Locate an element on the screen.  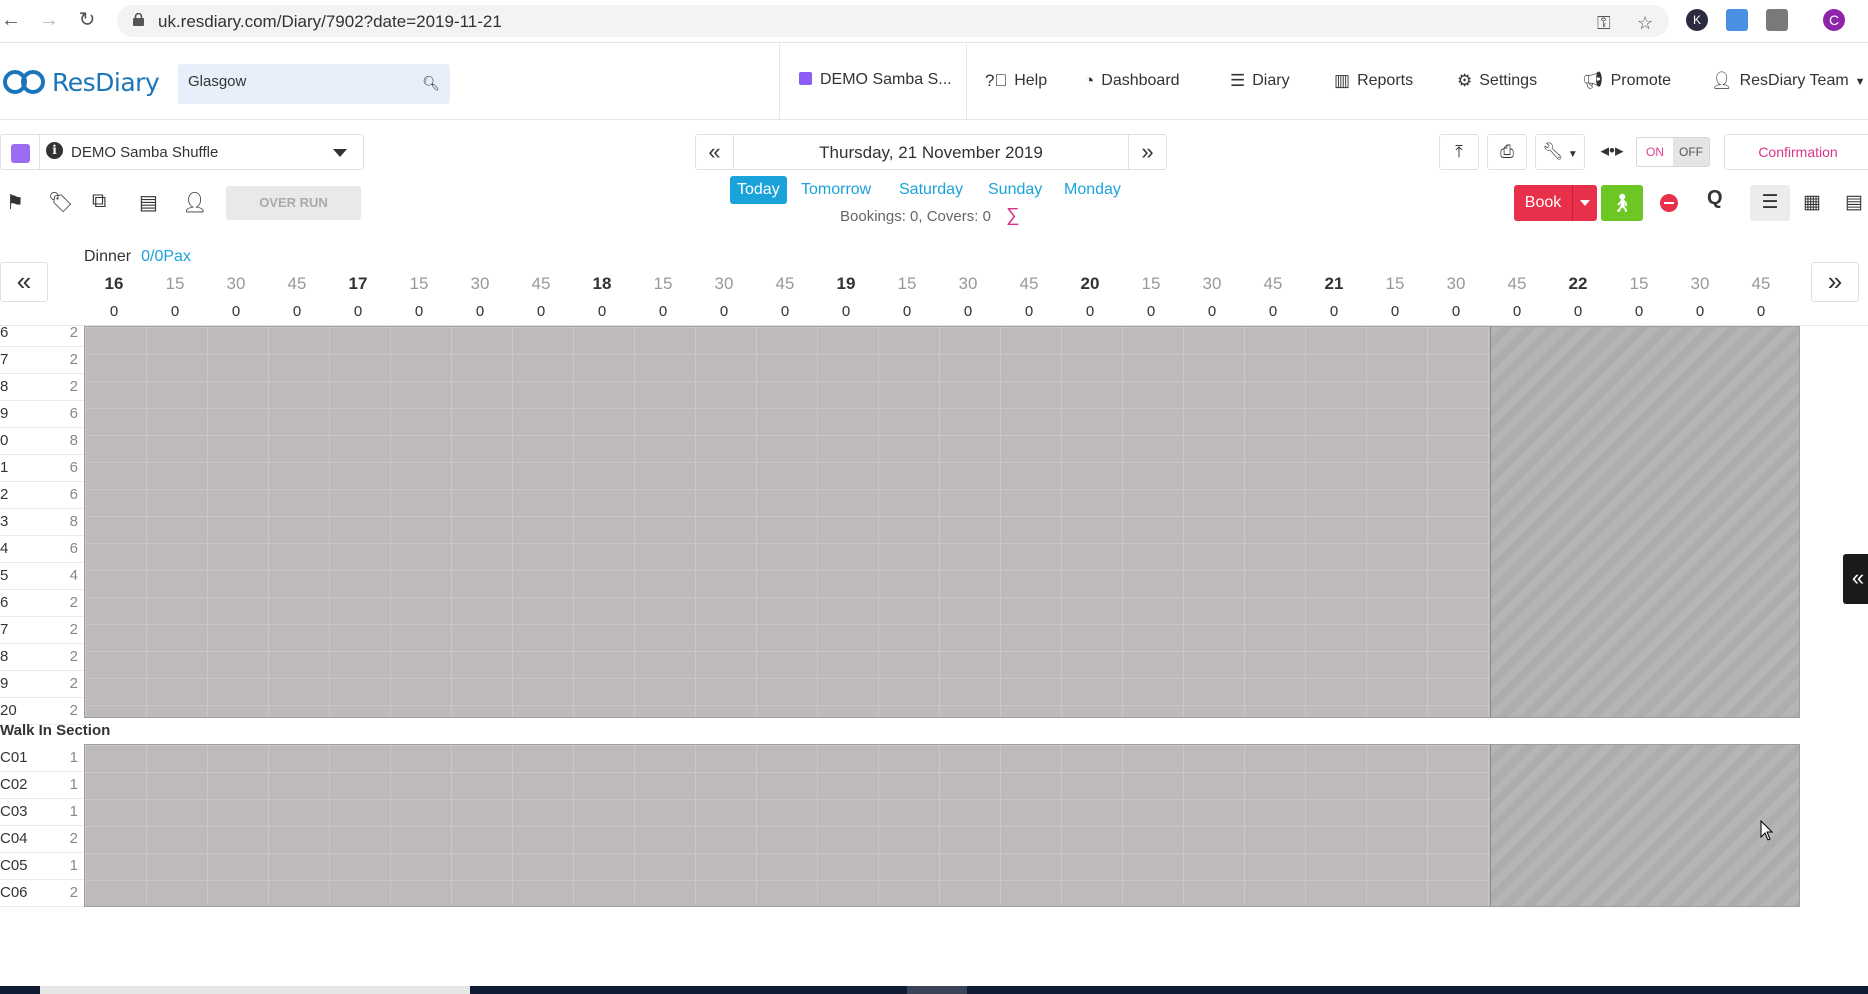
quick-day-tomorrow: Tomorrow is located at coordinates (836, 190).